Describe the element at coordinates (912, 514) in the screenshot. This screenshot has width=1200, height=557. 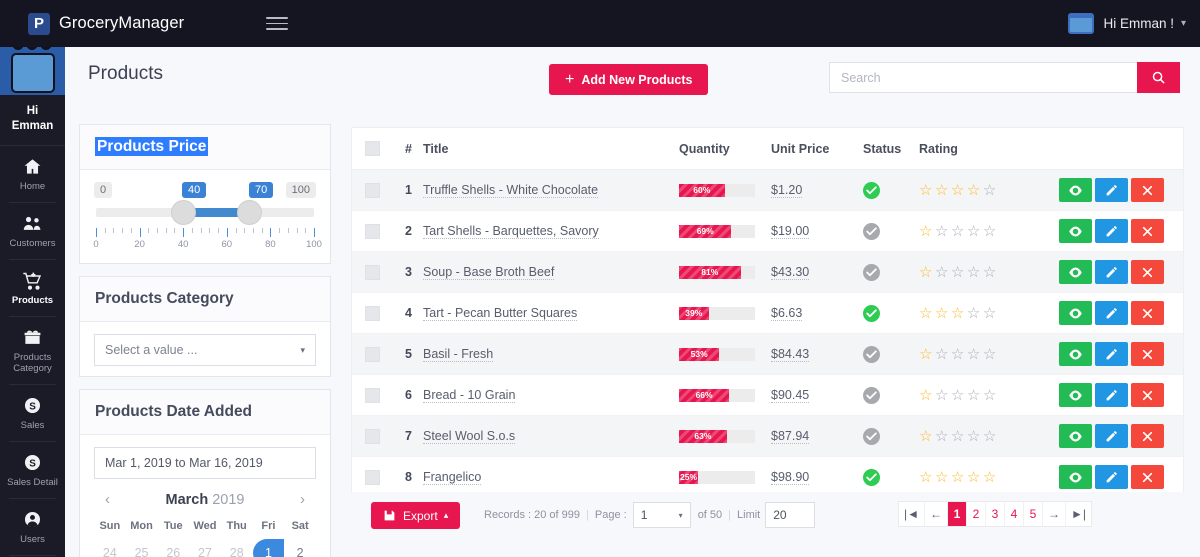
I see `pagination-first: |◄` at that location.